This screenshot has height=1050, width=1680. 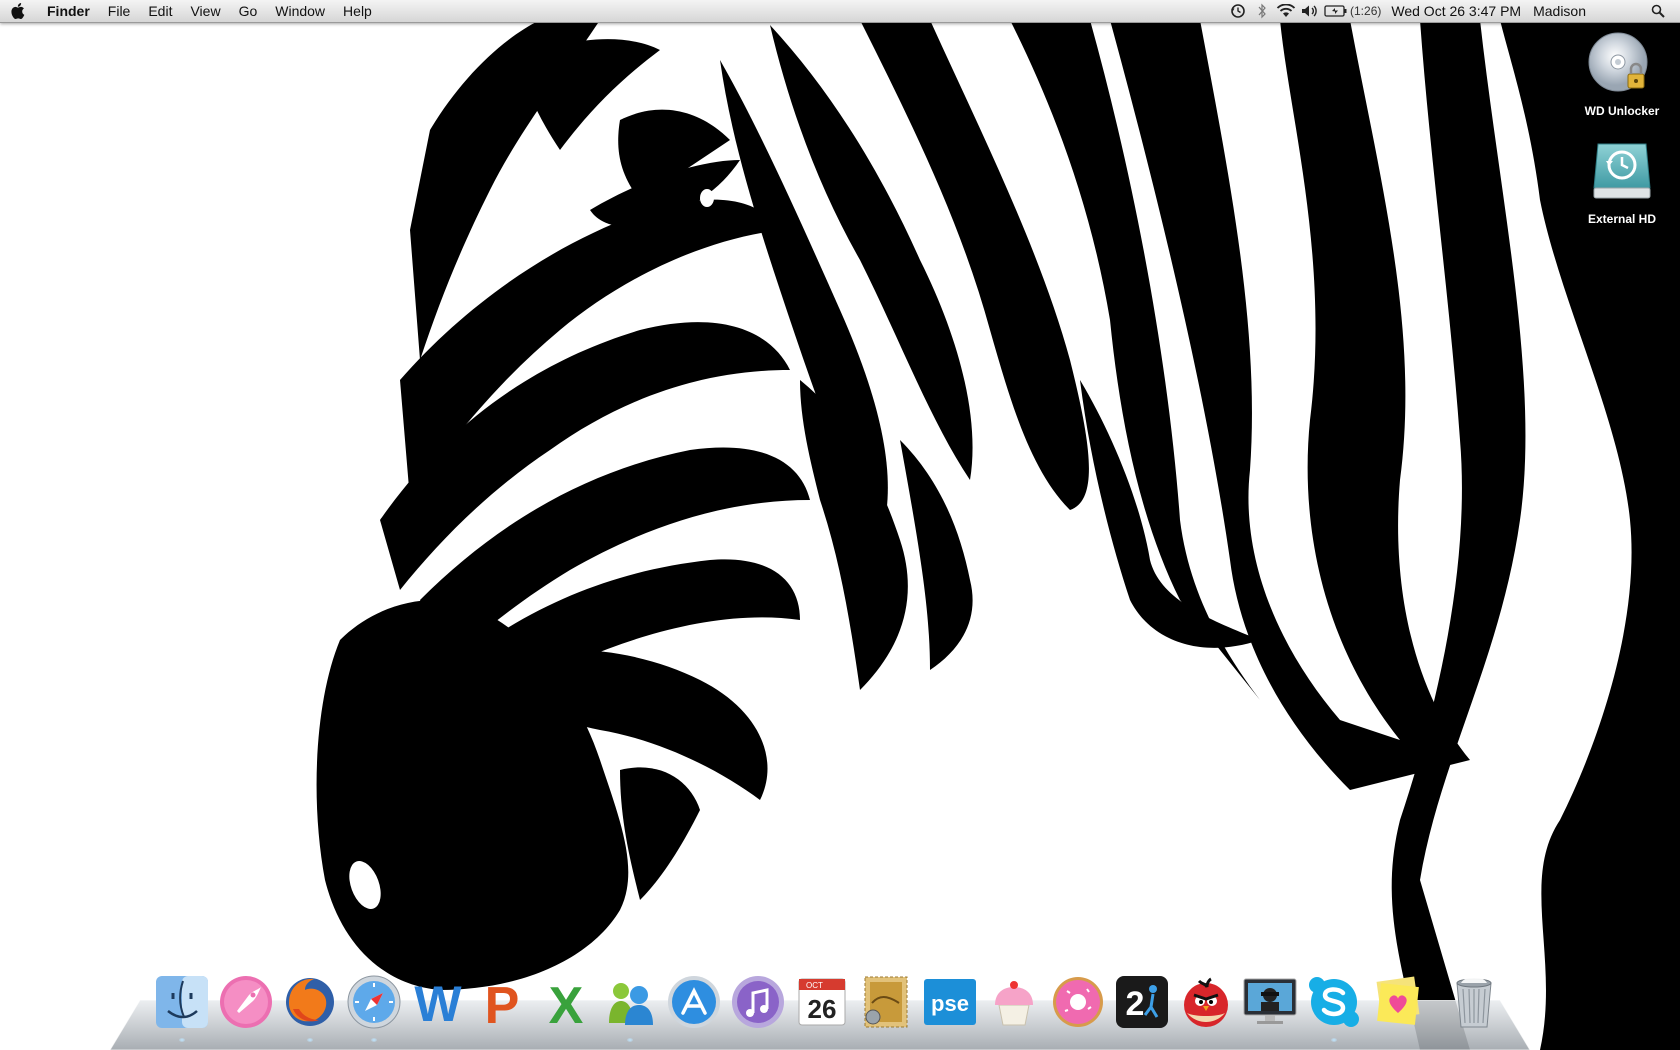 I want to click on excel-icon: X, so click(x=566, y=1002).